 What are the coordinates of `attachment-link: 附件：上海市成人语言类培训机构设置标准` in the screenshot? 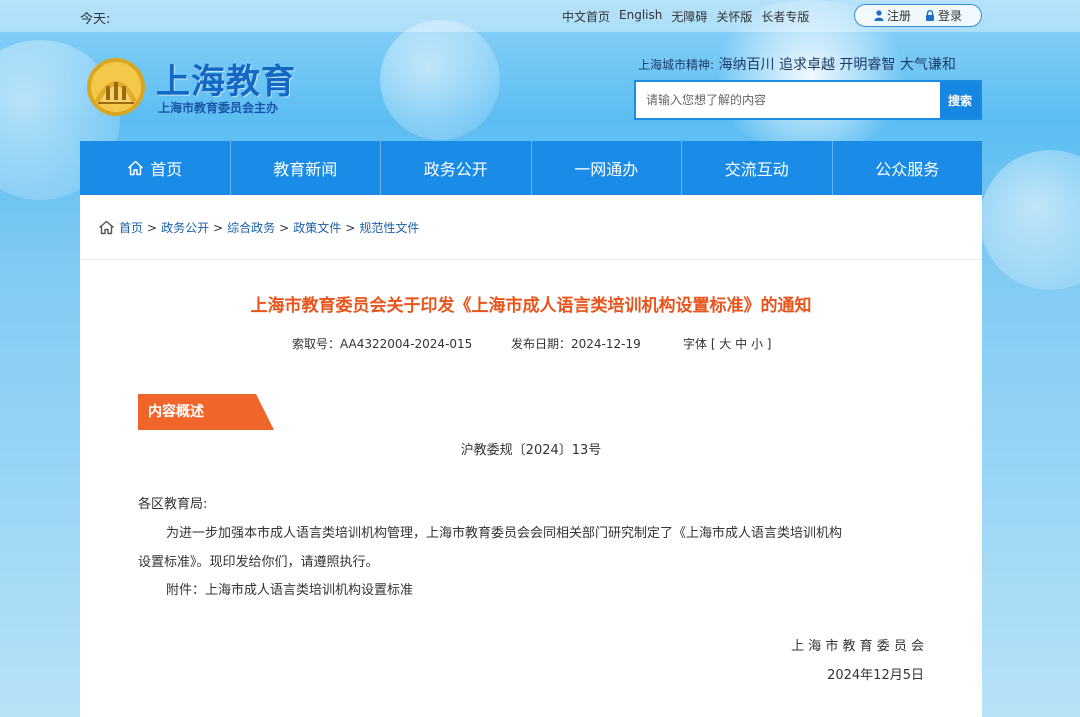 It's located at (533, 591).